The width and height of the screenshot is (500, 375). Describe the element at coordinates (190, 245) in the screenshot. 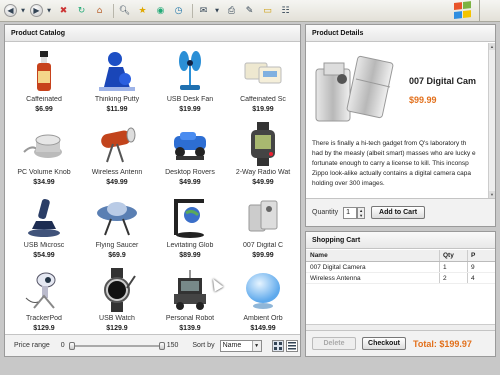

I see `product-name: Levitating Glob` at that location.